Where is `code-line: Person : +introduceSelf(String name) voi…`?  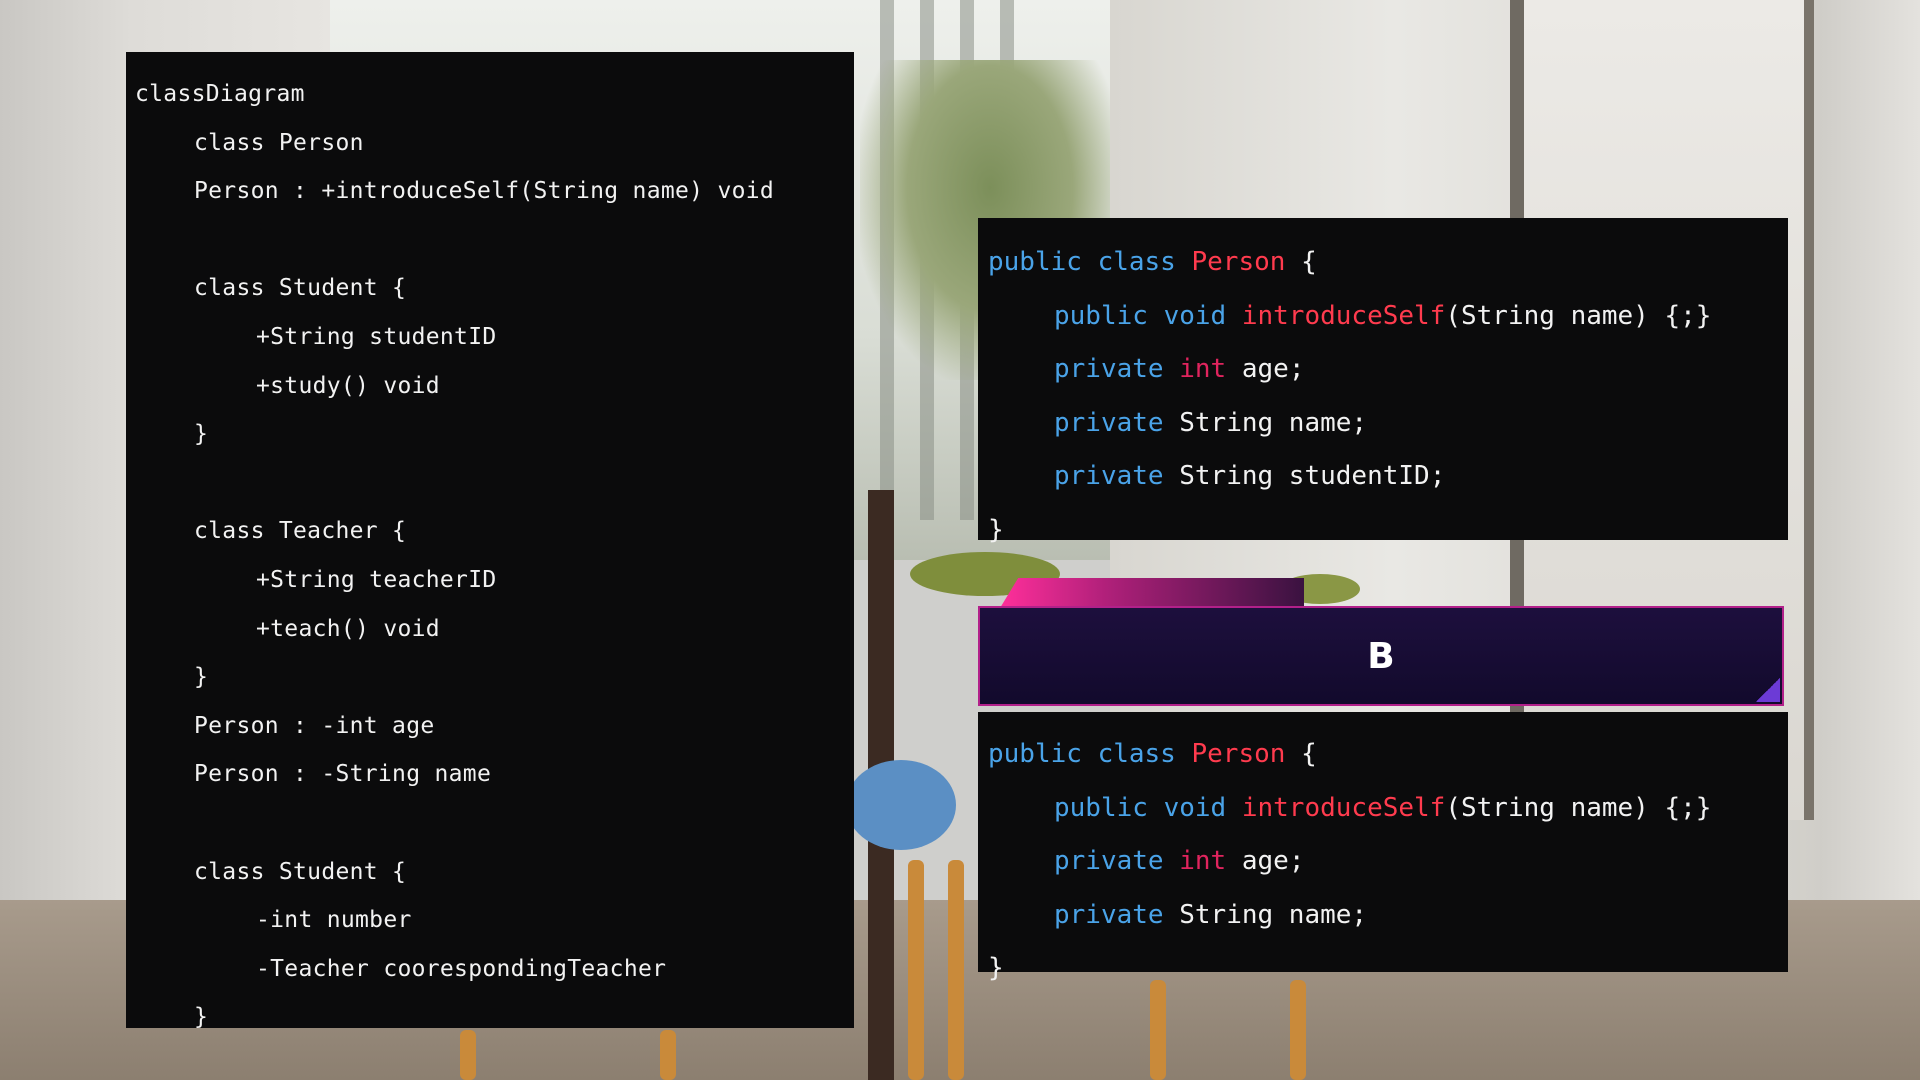 code-line: Person : +introduceSelf(String name) voi… is located at coordinates (484, 191).